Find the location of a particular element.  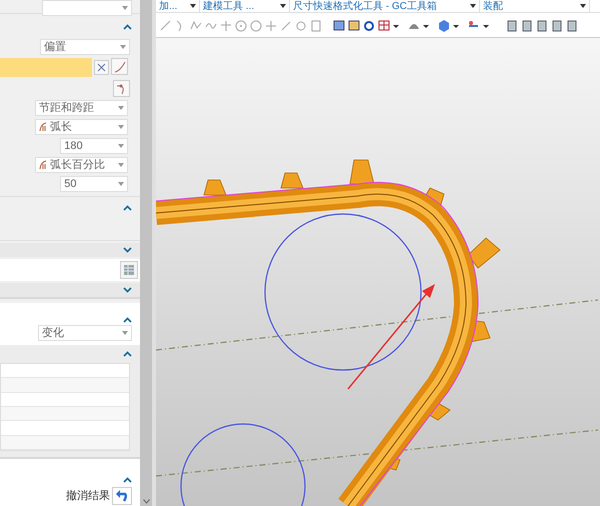

polyline-icon is located at coordinates (196, 25).